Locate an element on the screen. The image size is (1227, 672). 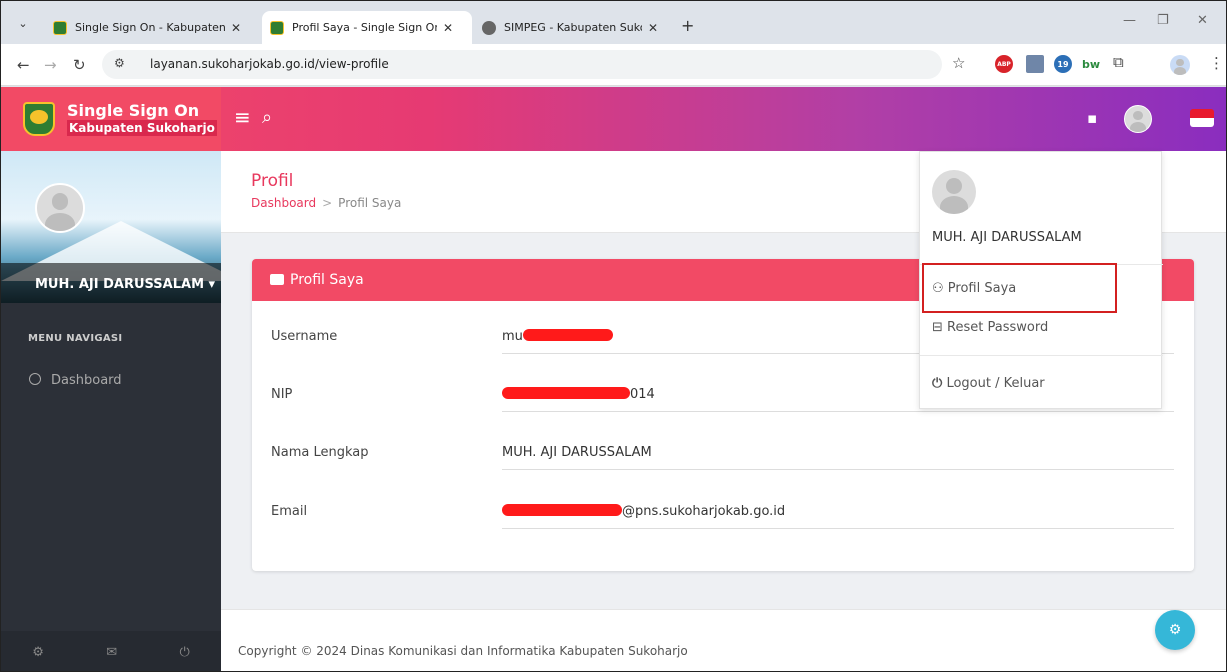
reload-icon: ↻ is located at coordinates (79, 65).